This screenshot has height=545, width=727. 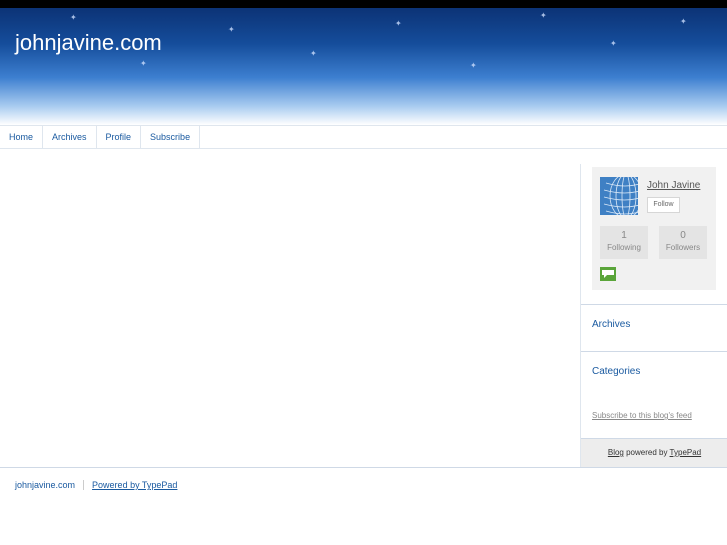 I want to click on nav-item-archives: Archives, so click(x=70, y=137).